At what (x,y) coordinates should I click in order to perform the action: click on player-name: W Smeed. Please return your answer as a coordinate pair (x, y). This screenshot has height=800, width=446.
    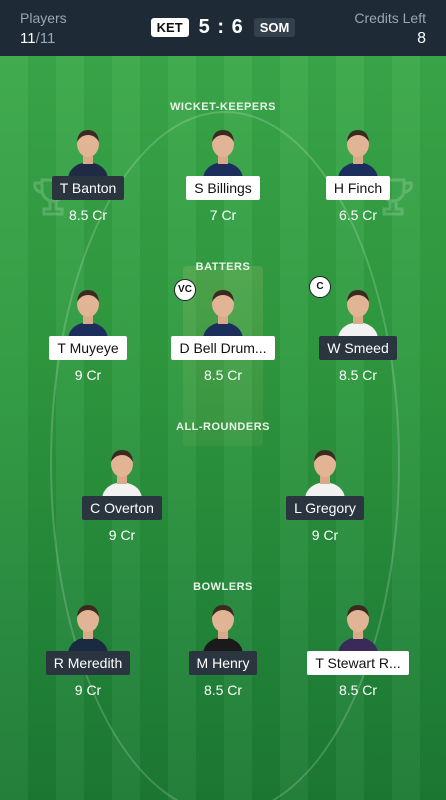
    Looking at the image, I should click on (358, 348).